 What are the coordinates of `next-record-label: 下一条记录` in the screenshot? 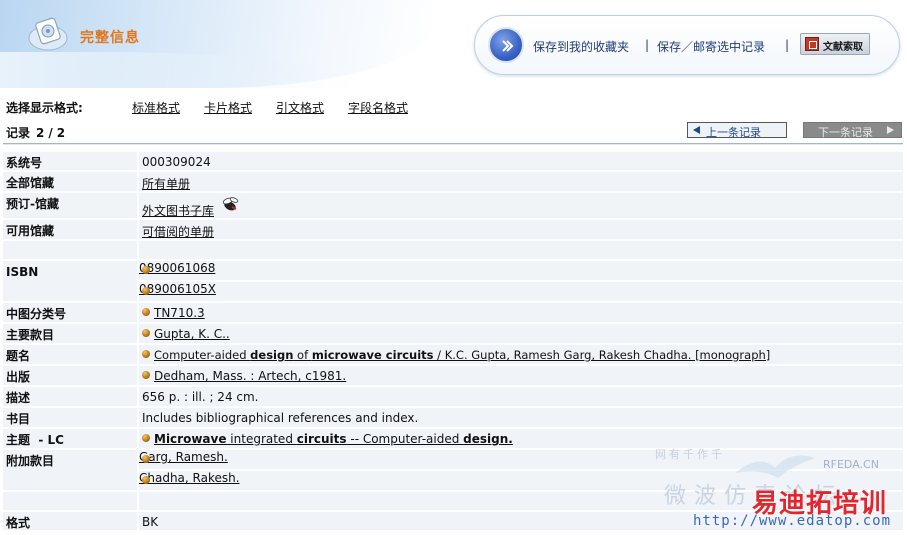 It's located at (845, 132).